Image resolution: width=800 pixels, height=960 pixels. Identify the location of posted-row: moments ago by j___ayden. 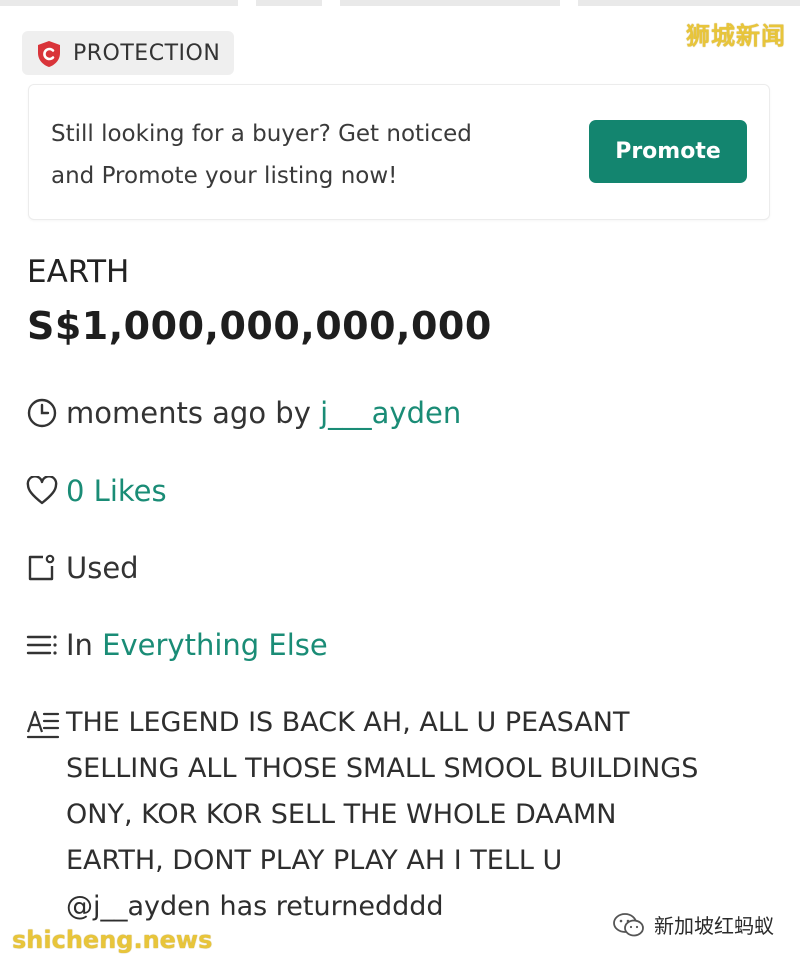
(243, 413).